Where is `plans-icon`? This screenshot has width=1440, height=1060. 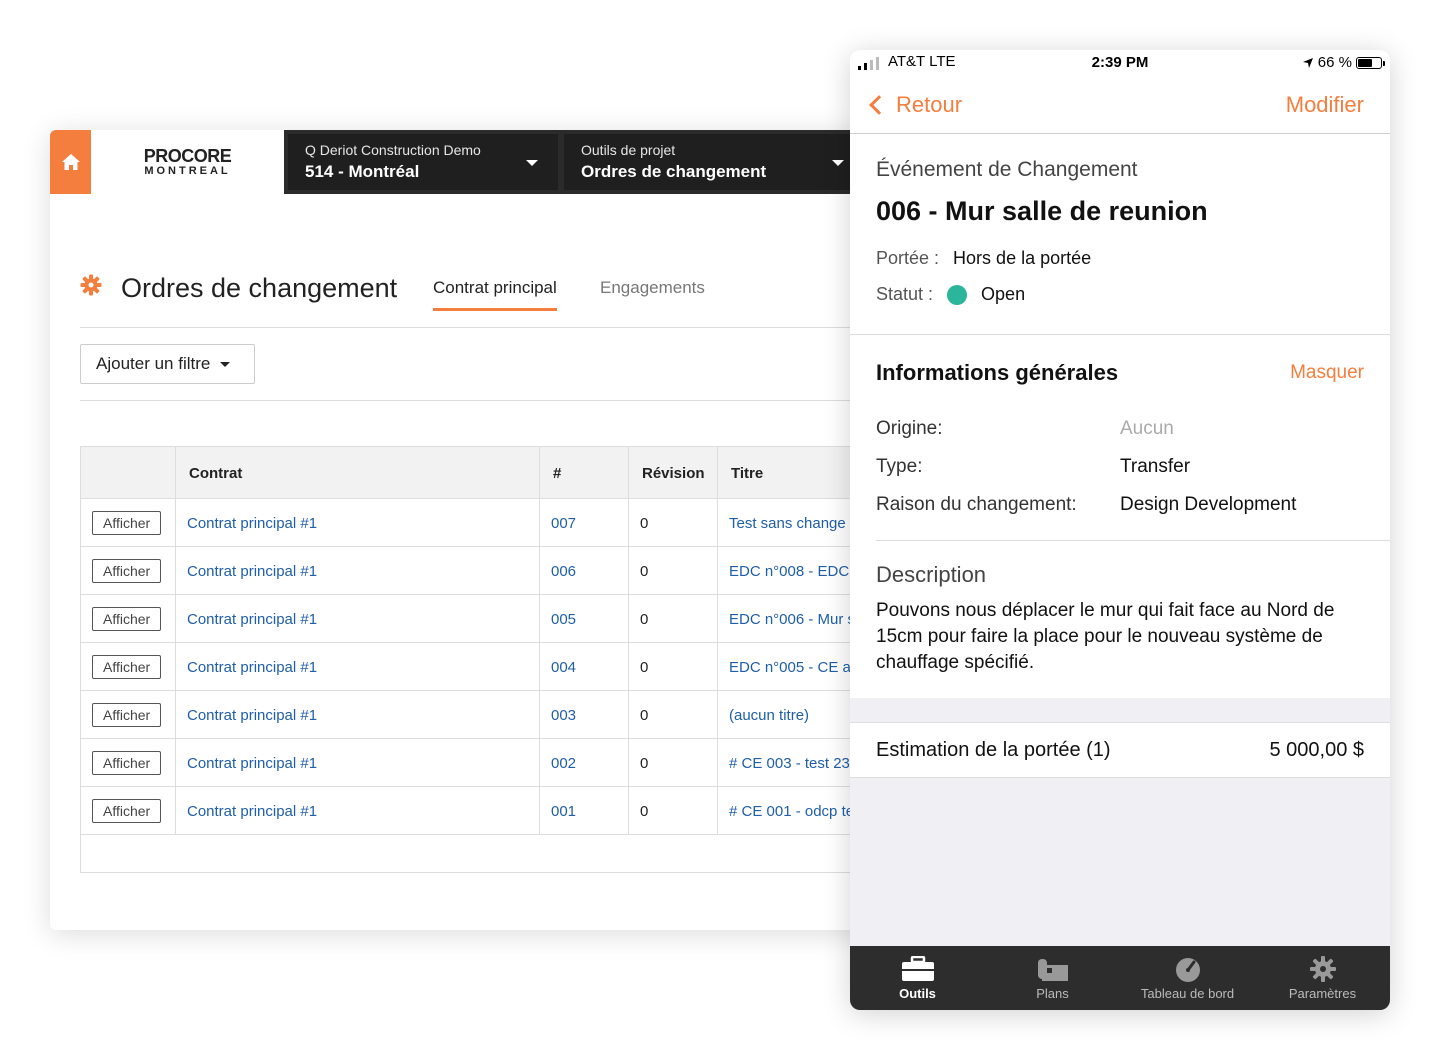 plans-icon is located at coordinates (1052, 970).